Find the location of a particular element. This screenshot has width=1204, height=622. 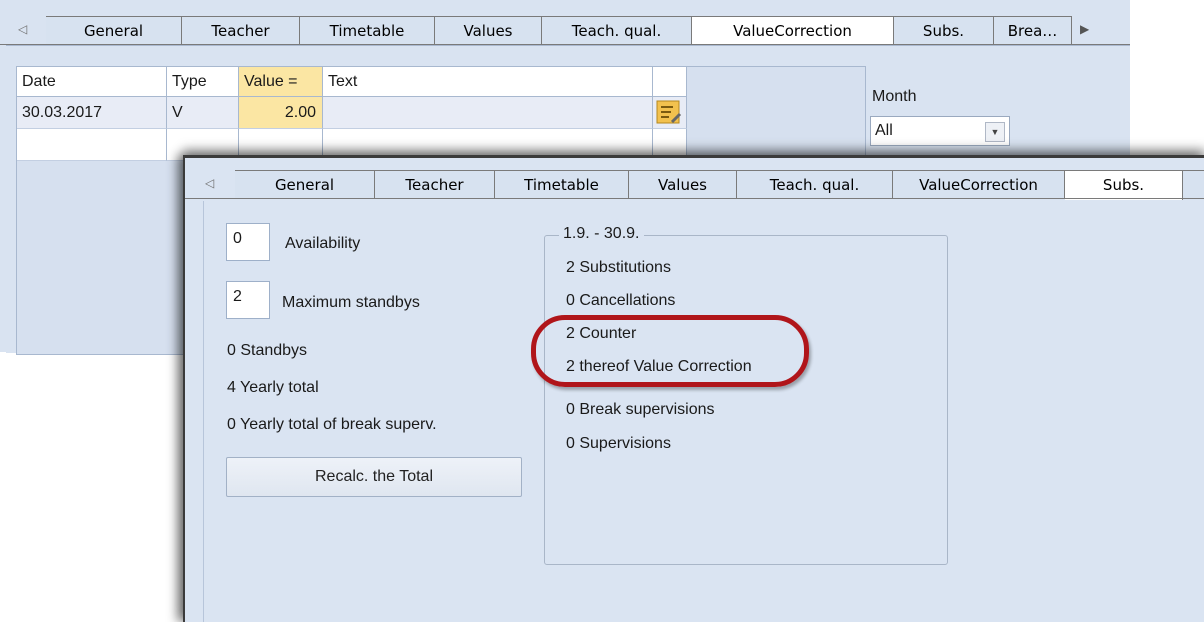

break-supervisions-text: 0 Break supervisions is located at coordinates (640, 409).